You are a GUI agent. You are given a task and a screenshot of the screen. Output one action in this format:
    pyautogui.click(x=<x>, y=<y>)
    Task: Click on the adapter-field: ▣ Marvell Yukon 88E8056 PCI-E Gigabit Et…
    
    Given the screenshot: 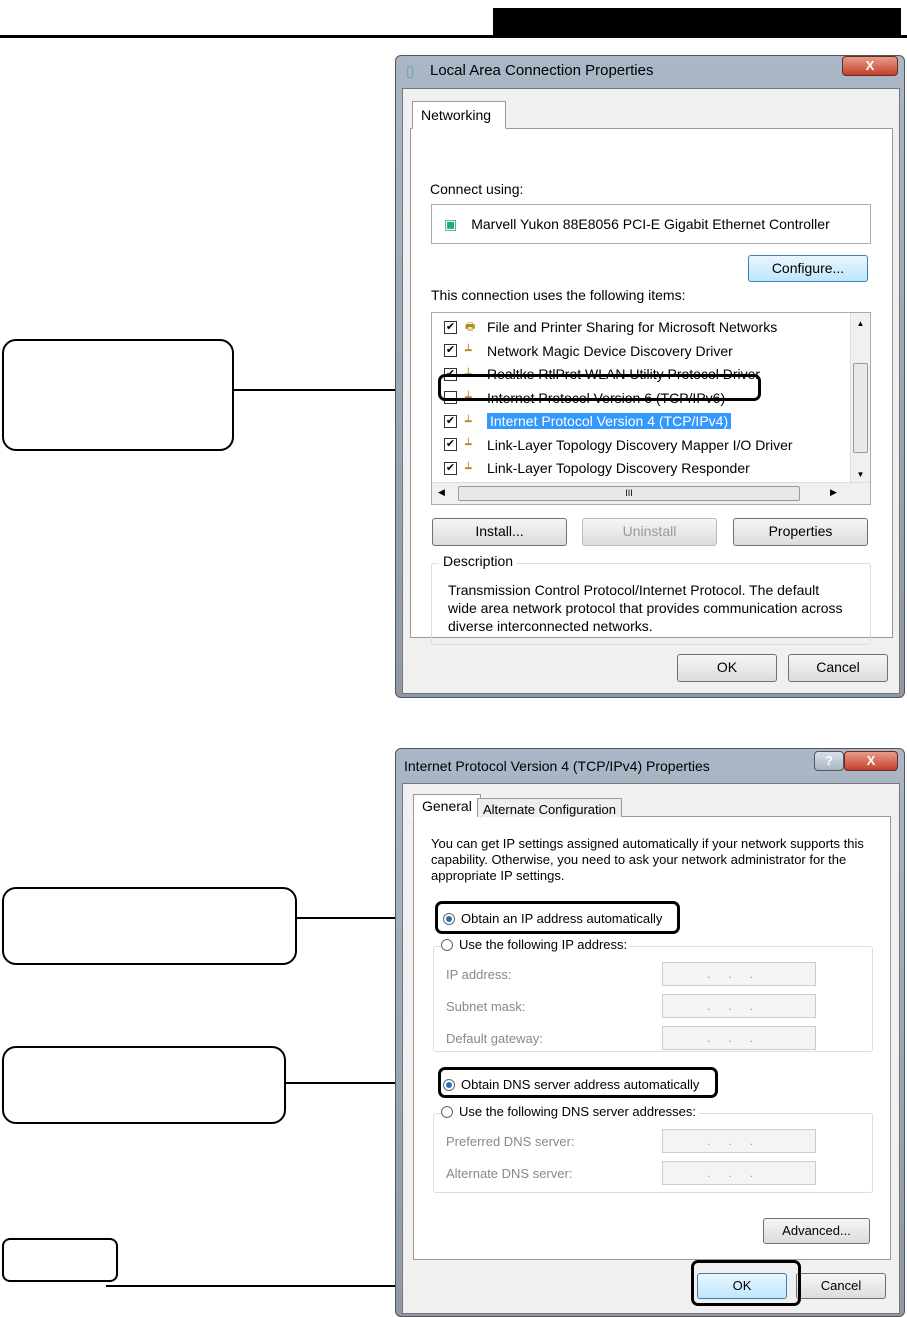 What is the action you would take?
    pyautogui.click(x=651, y=224)
    